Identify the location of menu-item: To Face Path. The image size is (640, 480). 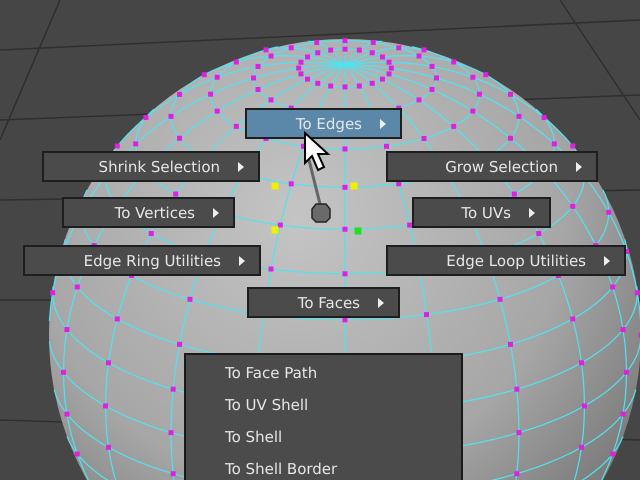
(323, 377).